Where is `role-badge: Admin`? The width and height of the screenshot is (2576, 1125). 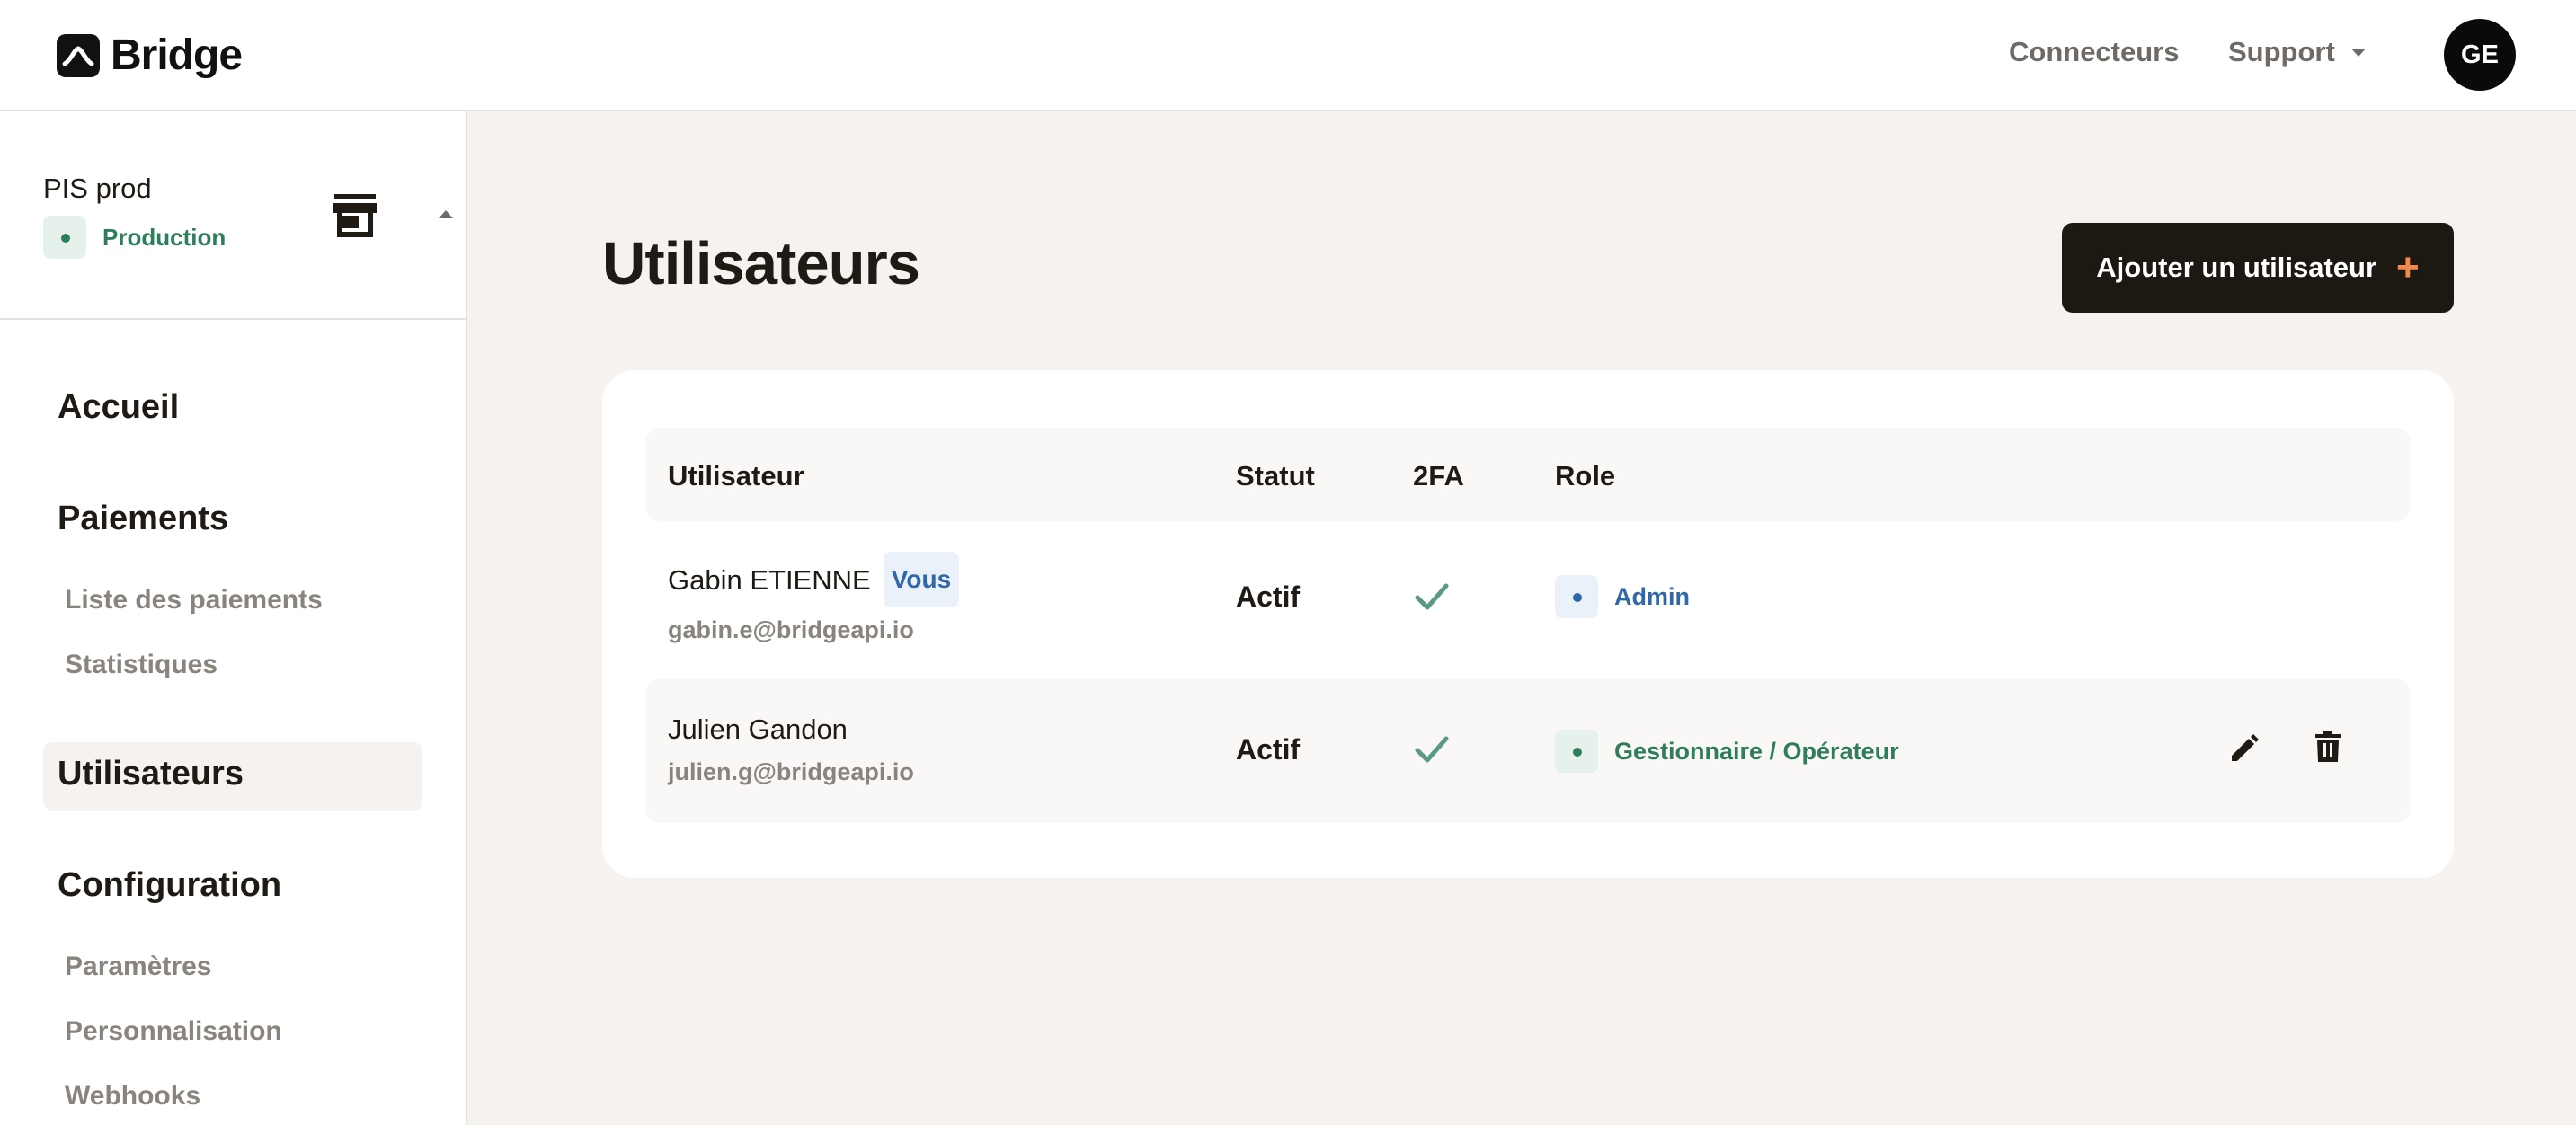 role-badge: Admin is located at coordinates (1622, 596).